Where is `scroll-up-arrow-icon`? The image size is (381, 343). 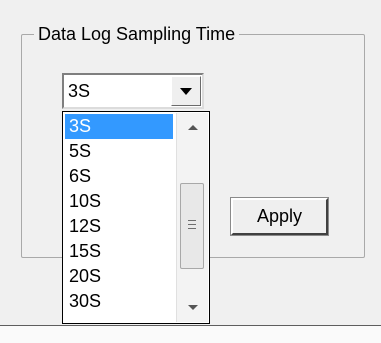
scroll-up-arrow-icon is located at coordinates (193, 127).